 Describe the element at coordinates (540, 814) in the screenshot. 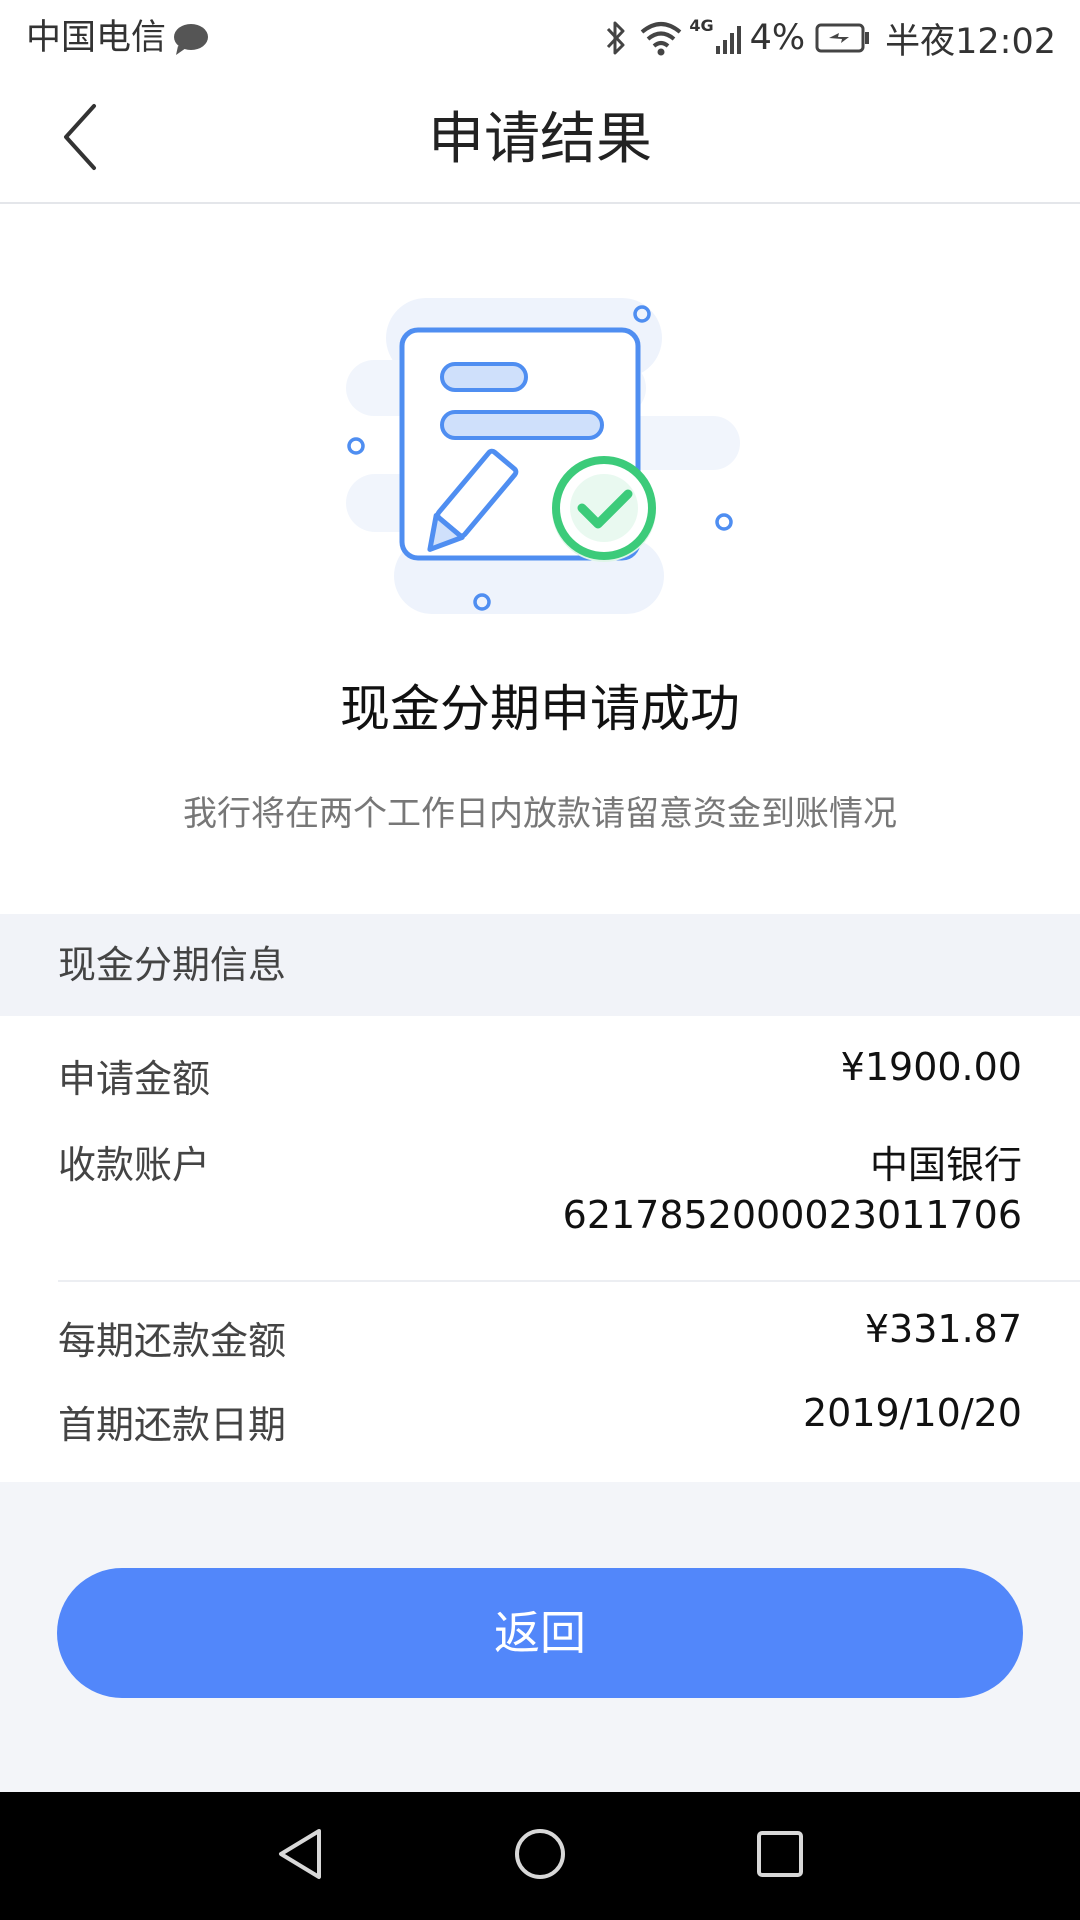

I see `result-subtitle: 我行将在两个工作日内放款请留意资金到账情况` at that location.